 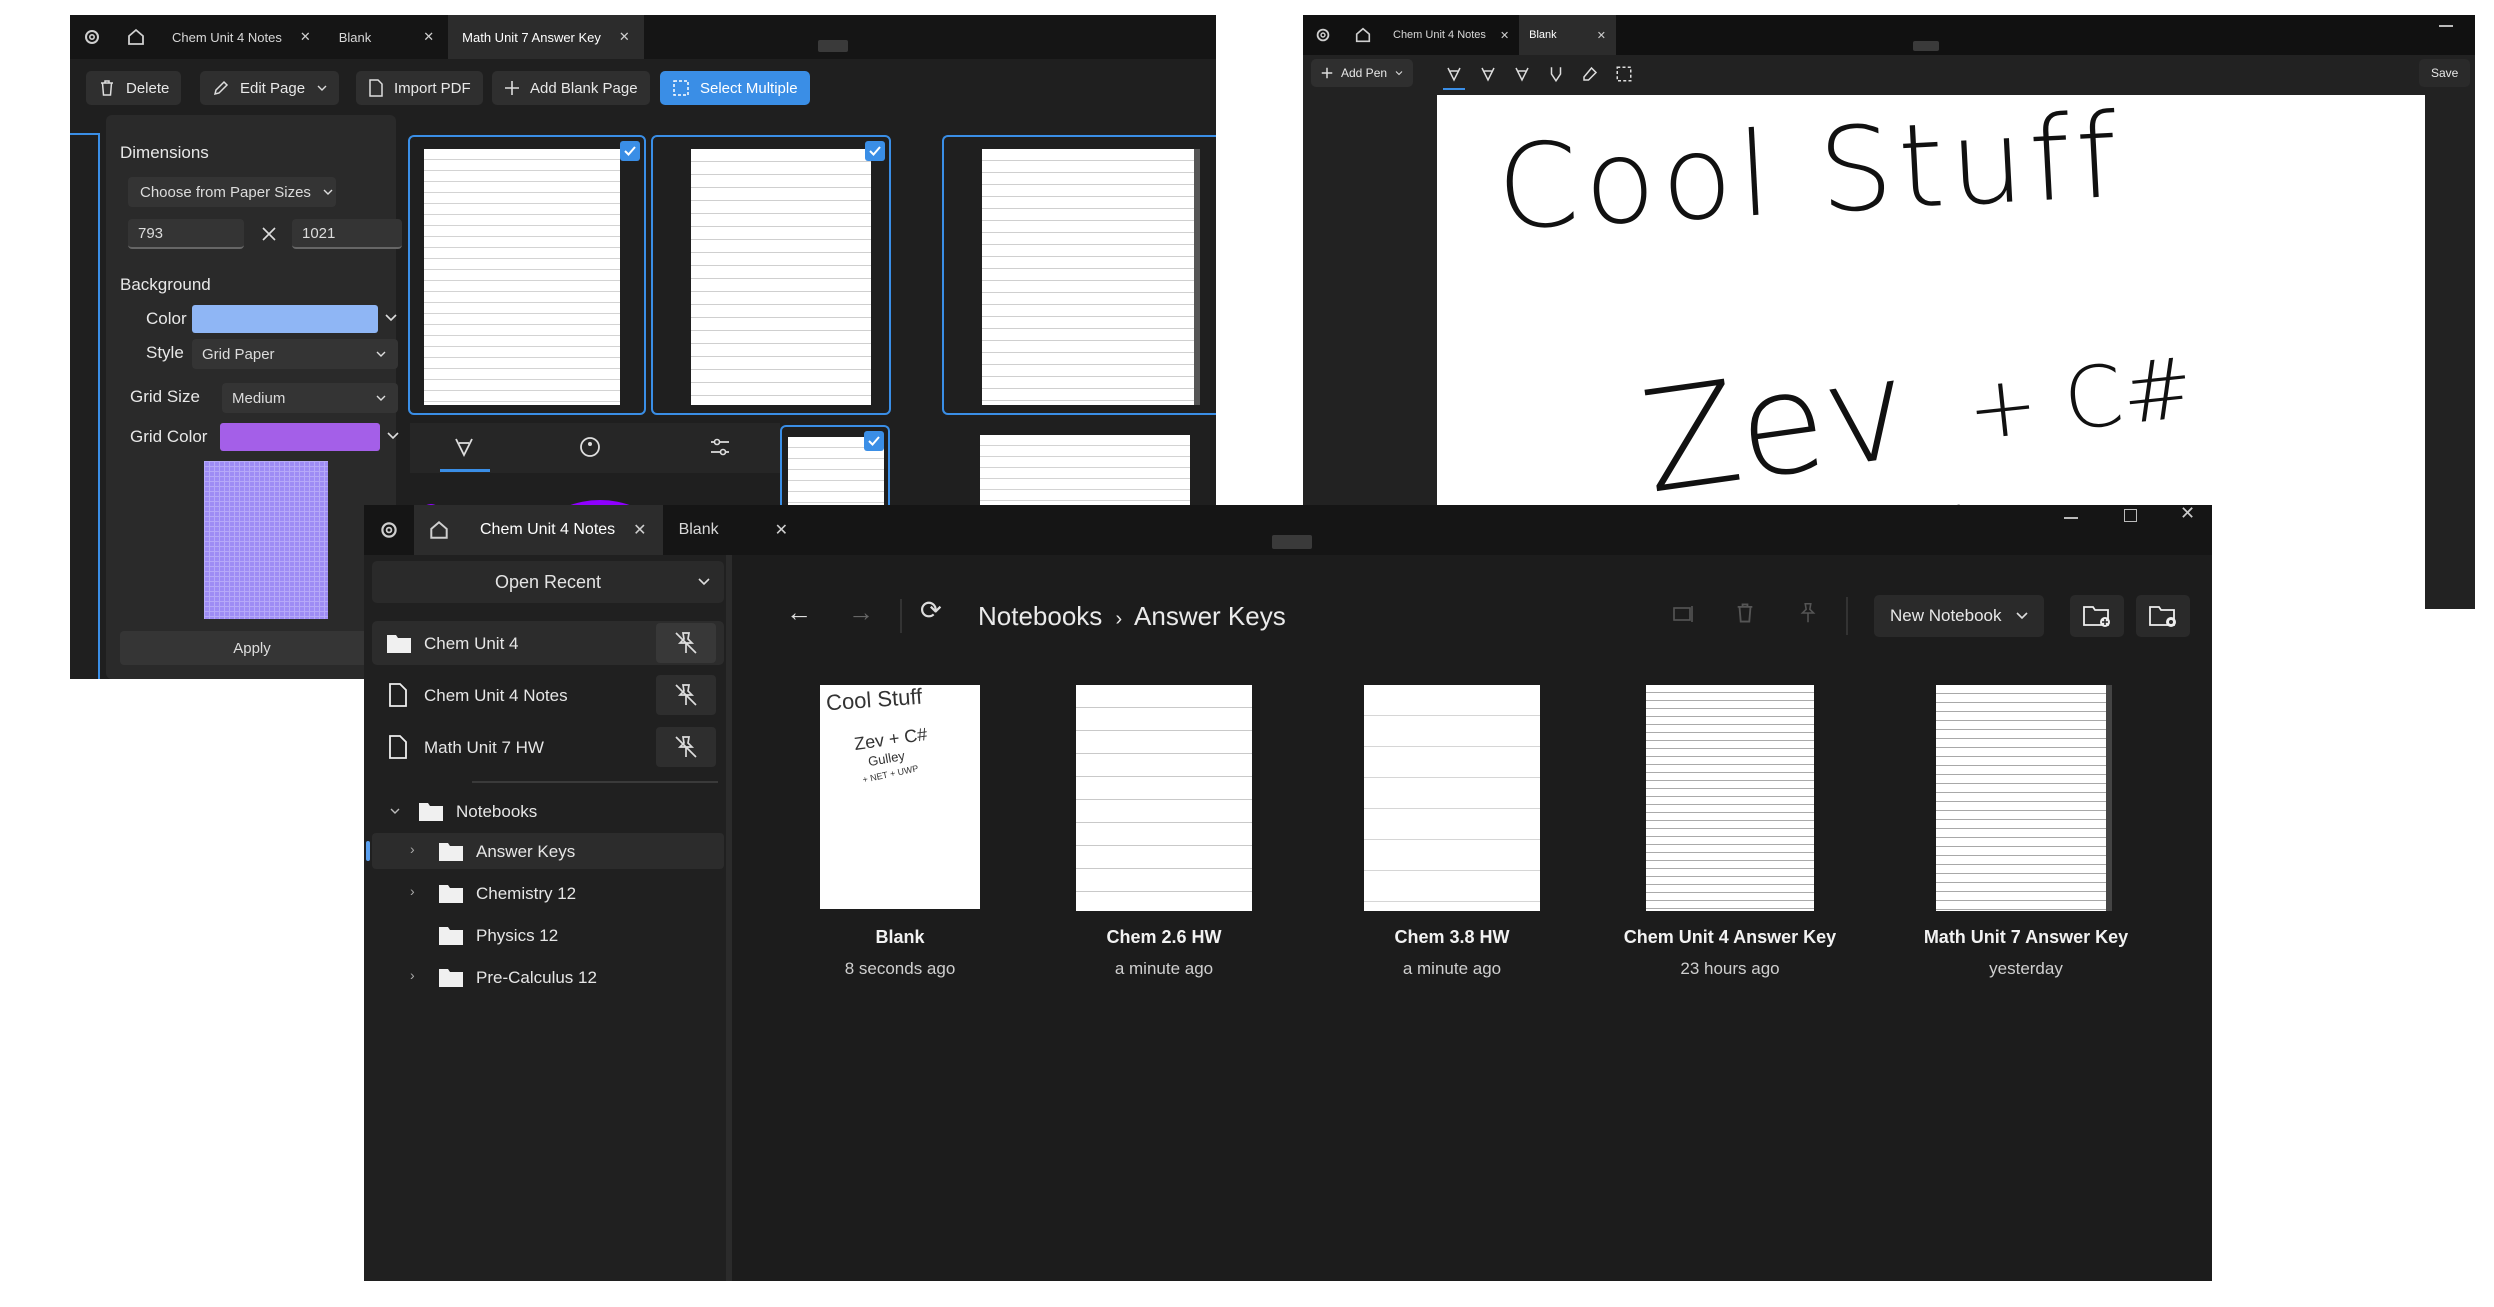 I want to click on apply-button: Apply, so click(x=252, y=648).